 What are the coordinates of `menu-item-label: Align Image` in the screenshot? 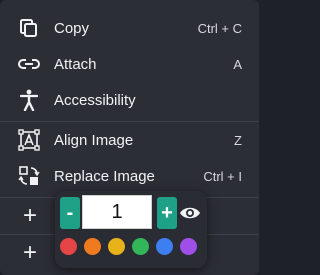 It's located at (94, 140).